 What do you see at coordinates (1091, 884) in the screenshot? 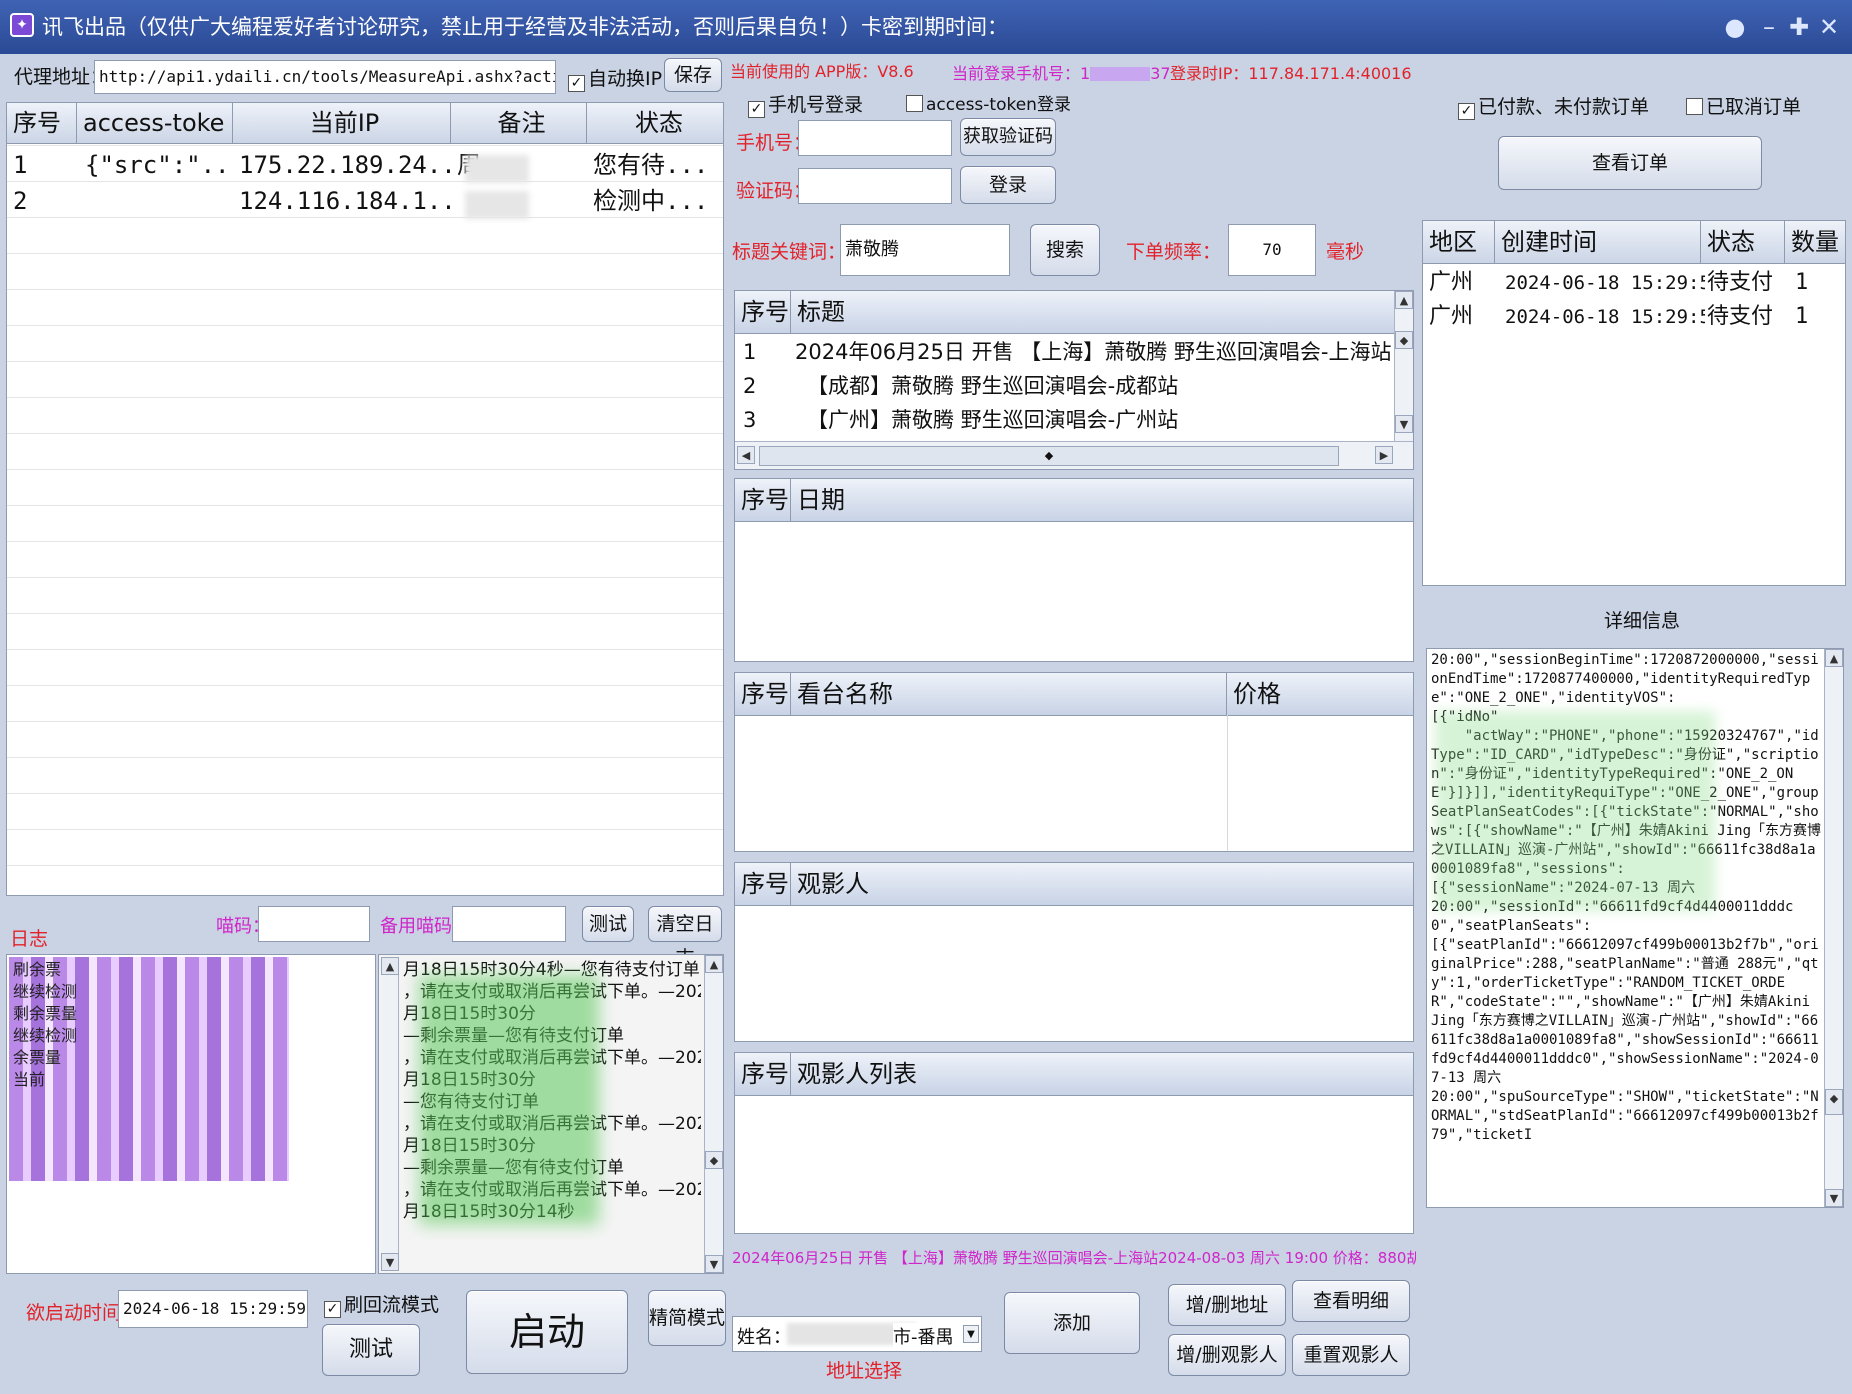
I see `col-viewer: 观影人` at bounding box center [1091, 884].